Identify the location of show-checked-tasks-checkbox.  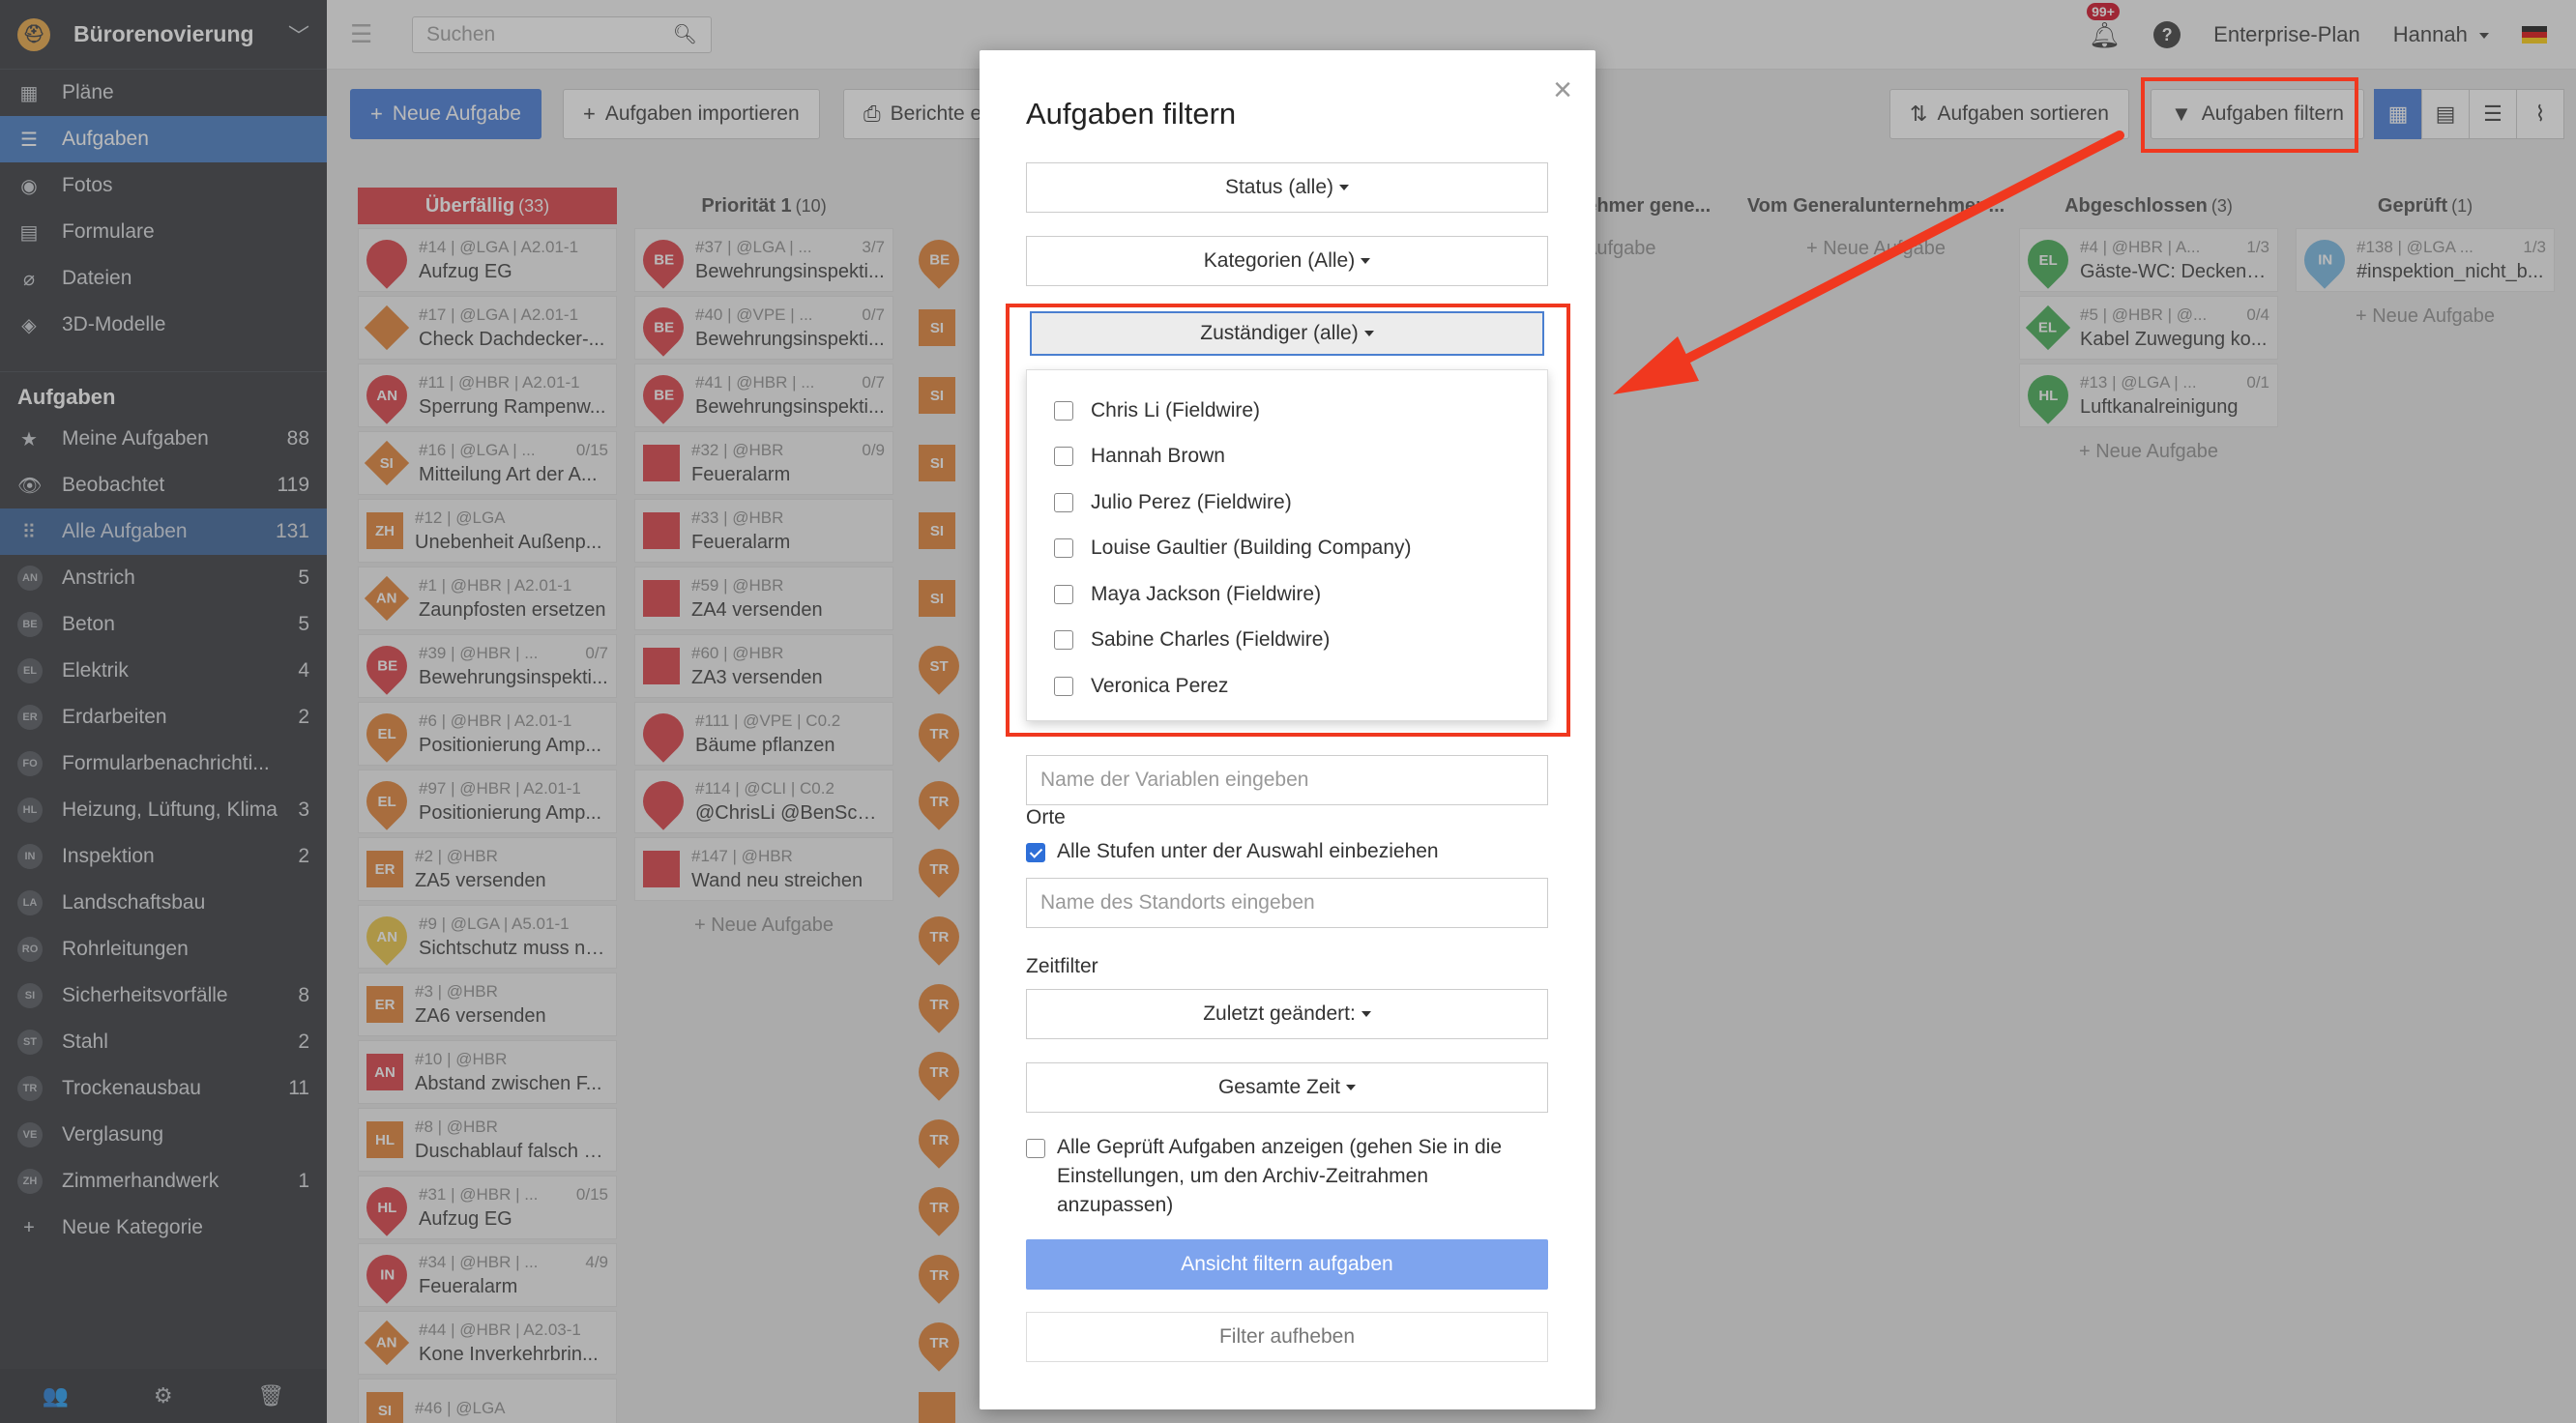
(1035, 1148).